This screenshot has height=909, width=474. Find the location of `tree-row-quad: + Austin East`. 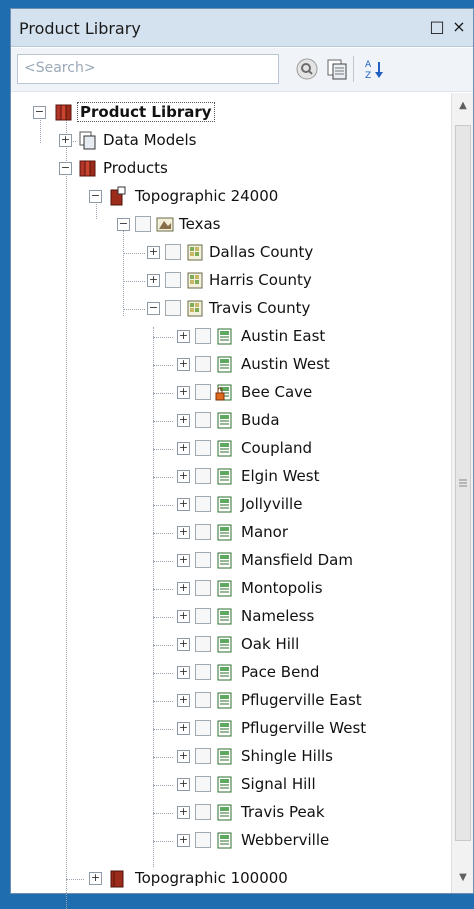

tree-row-quad: + Austin East is located at coordinates (230, 337).